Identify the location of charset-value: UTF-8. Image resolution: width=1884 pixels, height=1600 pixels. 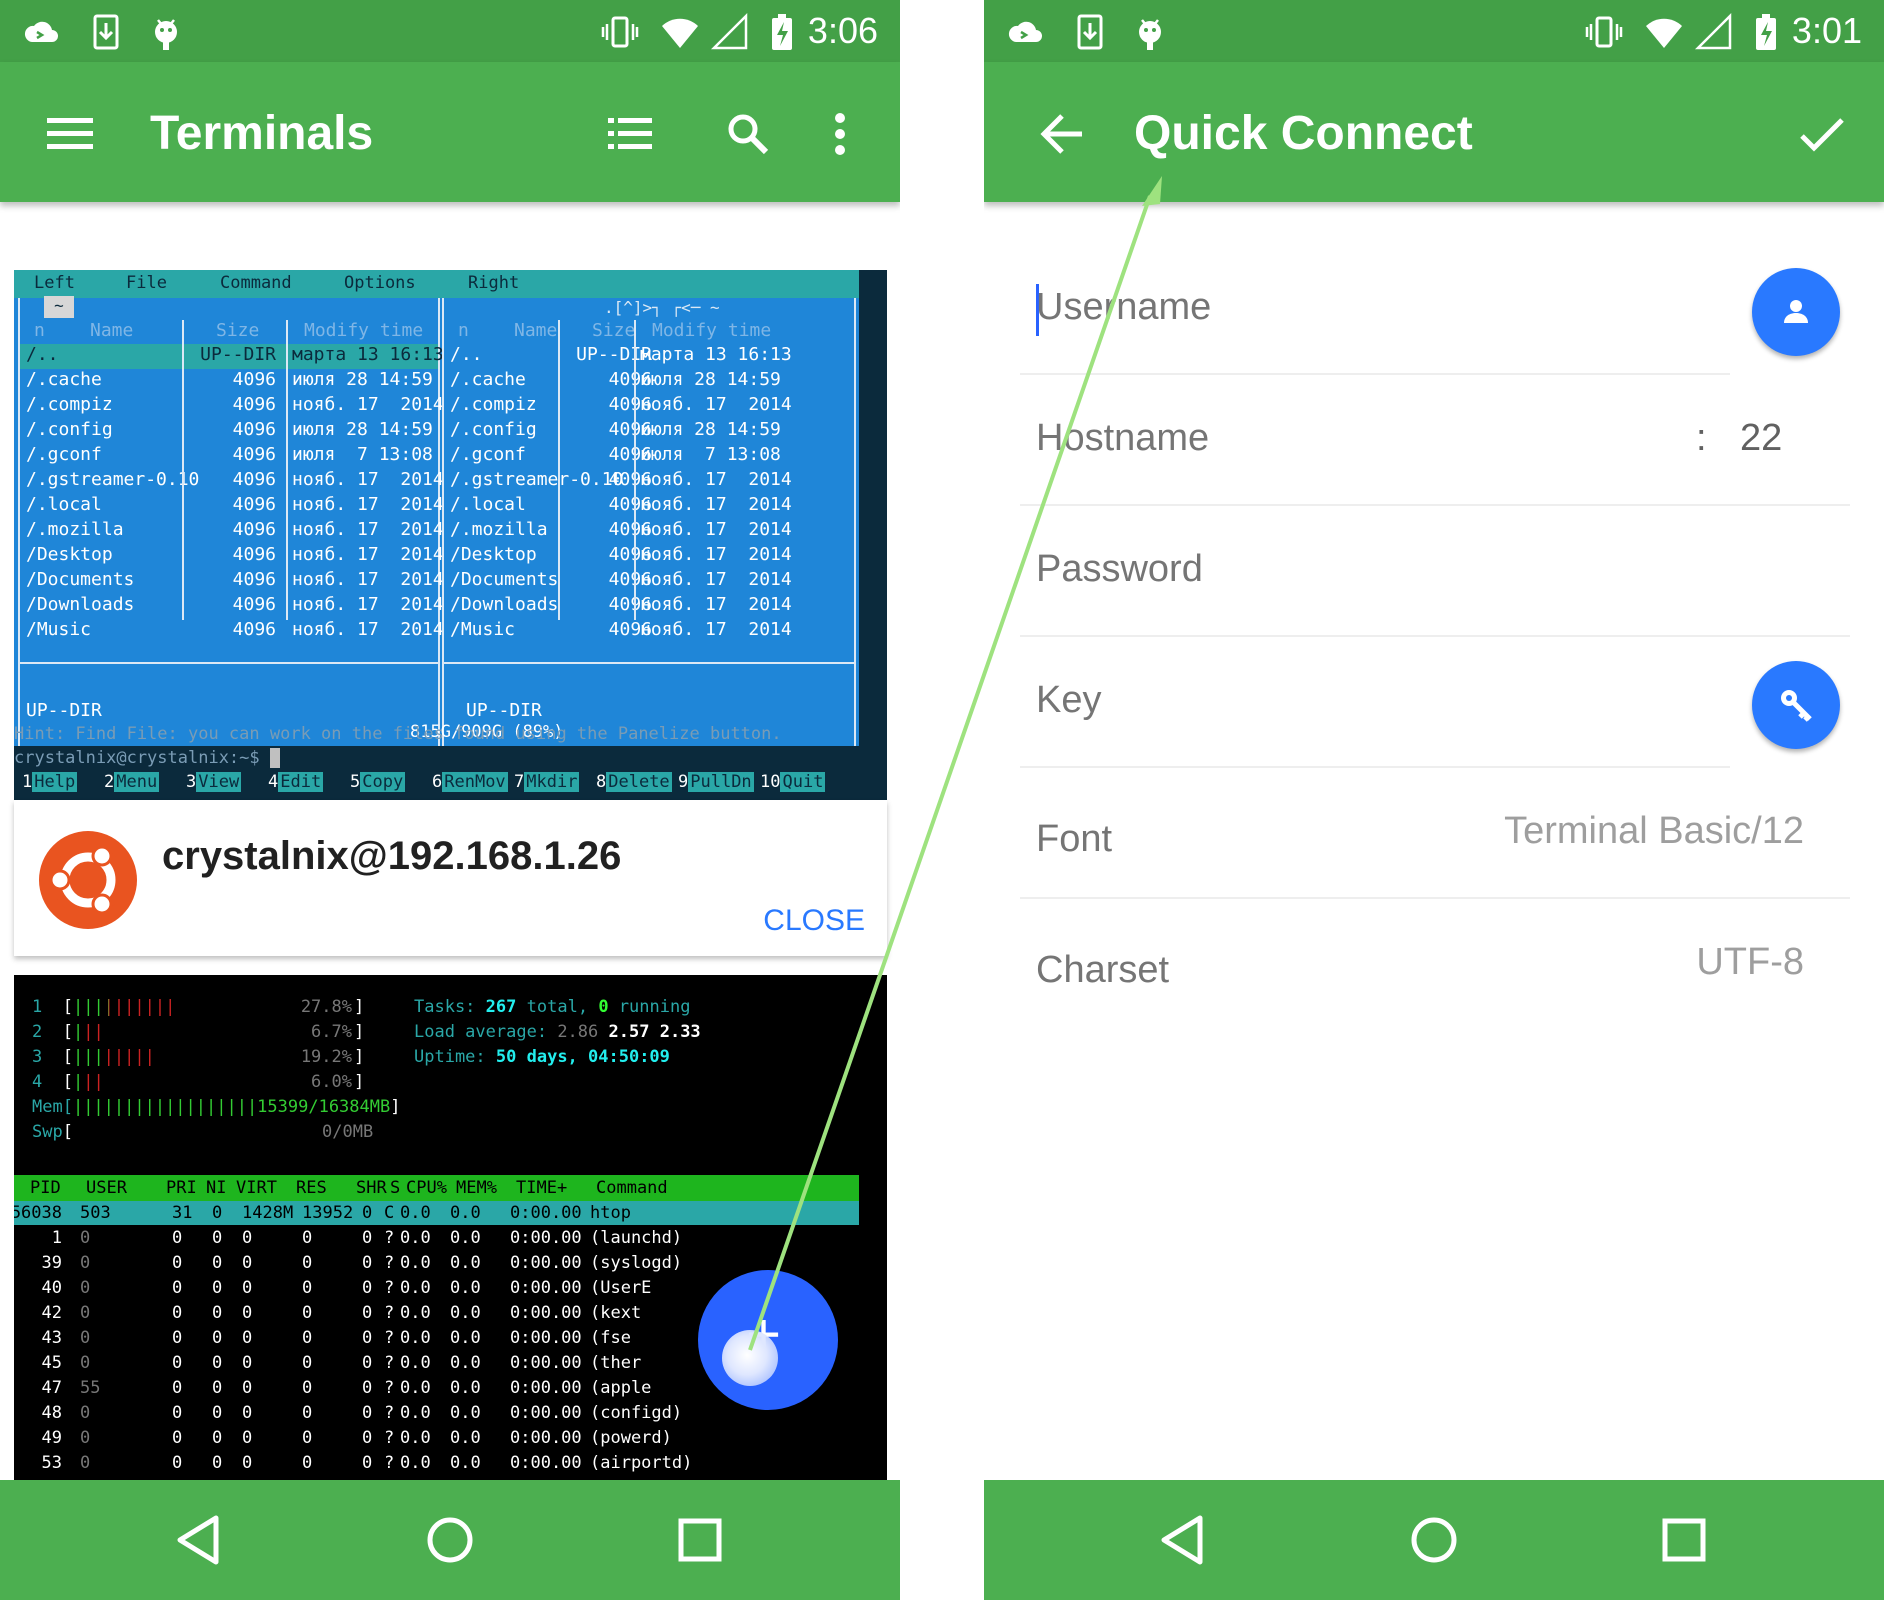
(1750, 962).